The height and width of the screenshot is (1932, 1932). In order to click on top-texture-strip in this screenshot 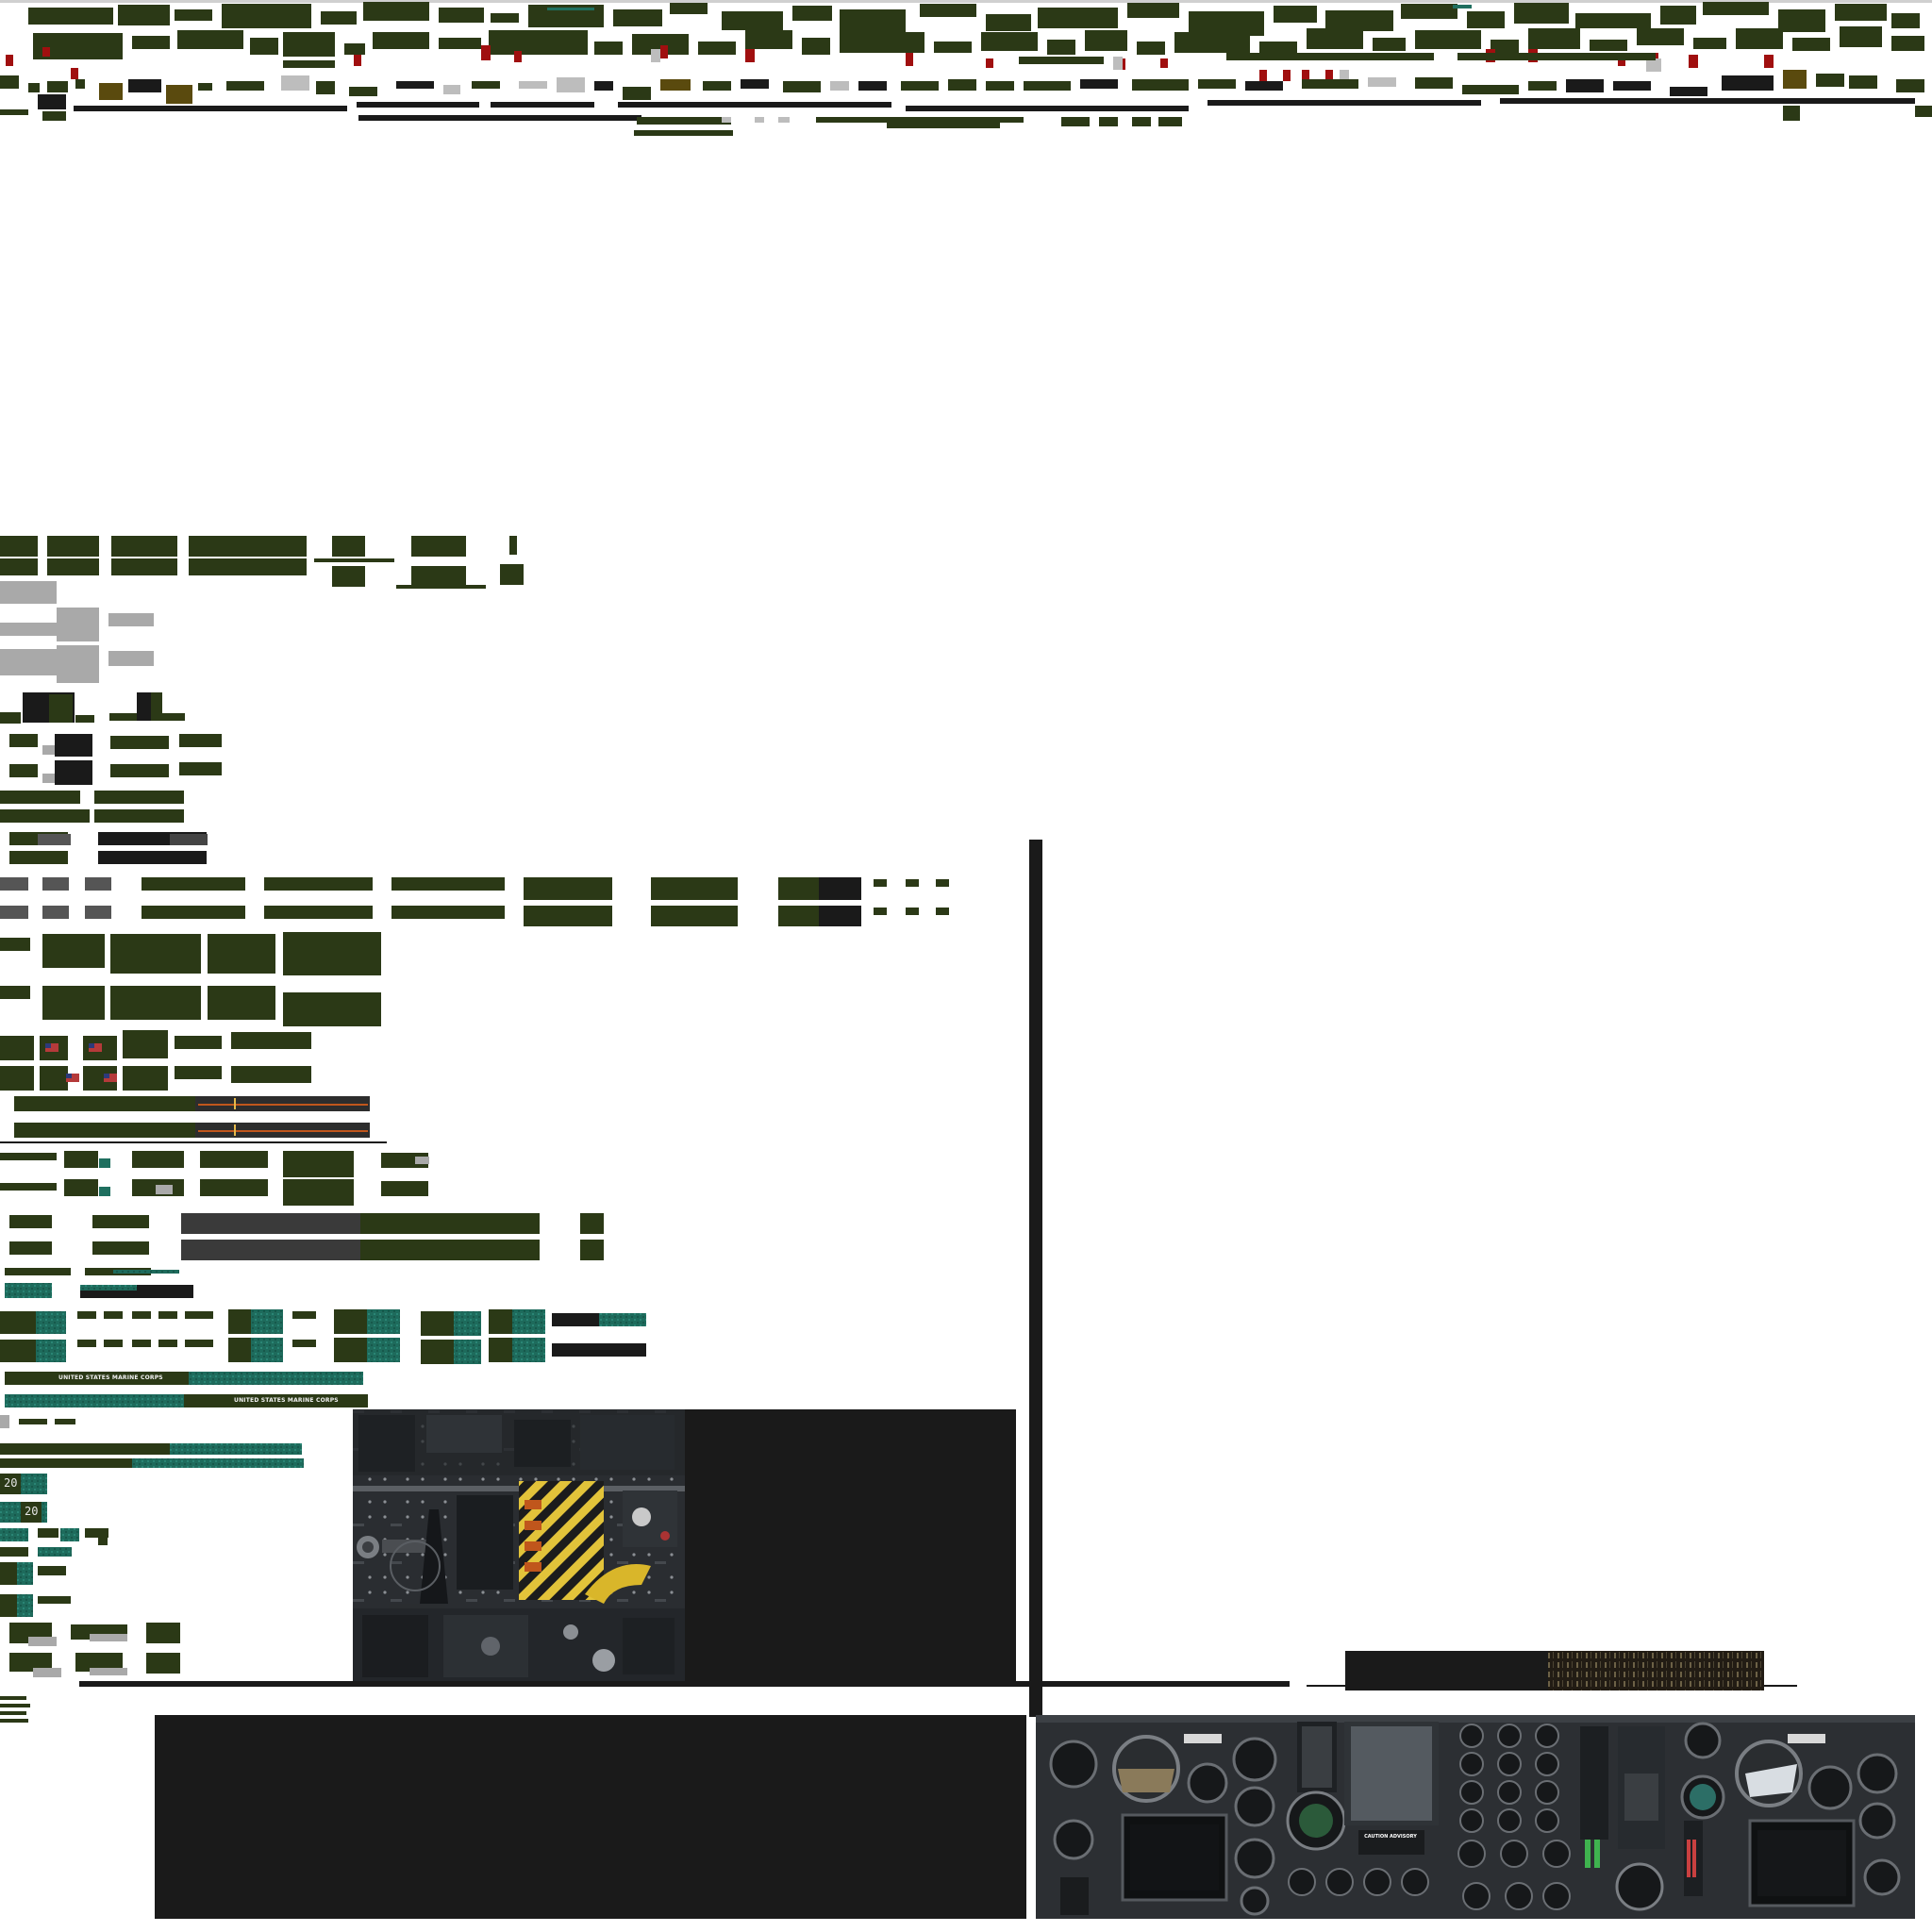, I will do `click(966, 68)`.